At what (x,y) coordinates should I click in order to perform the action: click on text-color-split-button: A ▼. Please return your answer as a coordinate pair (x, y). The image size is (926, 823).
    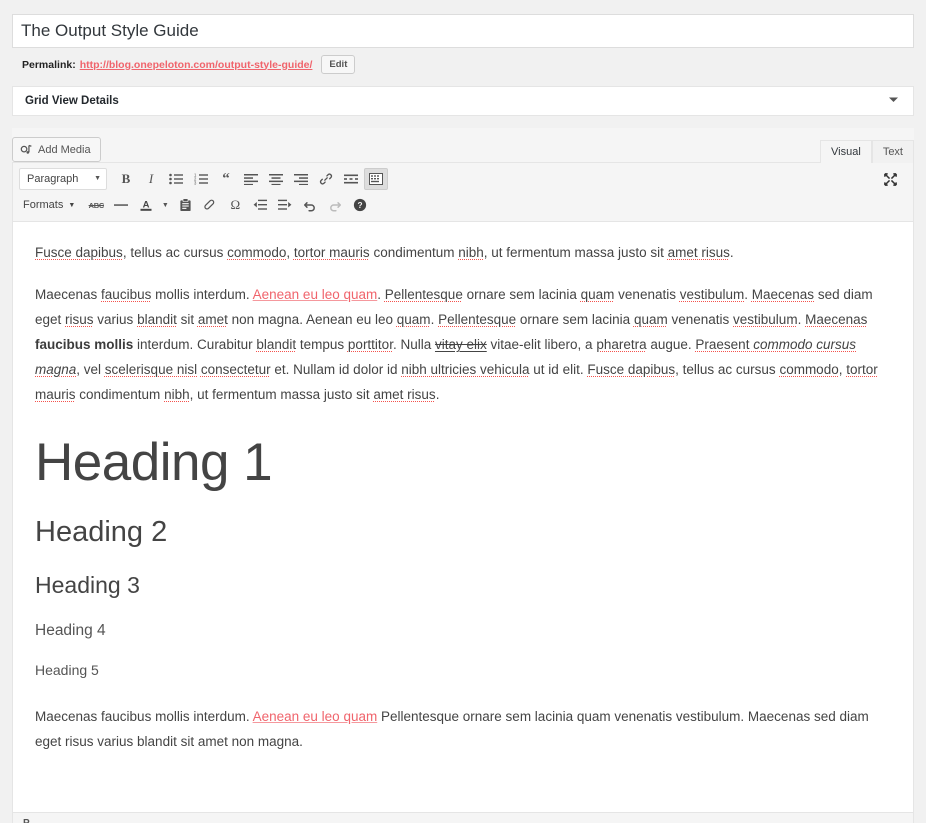
    Looking at the image, I should click on (153, 205).